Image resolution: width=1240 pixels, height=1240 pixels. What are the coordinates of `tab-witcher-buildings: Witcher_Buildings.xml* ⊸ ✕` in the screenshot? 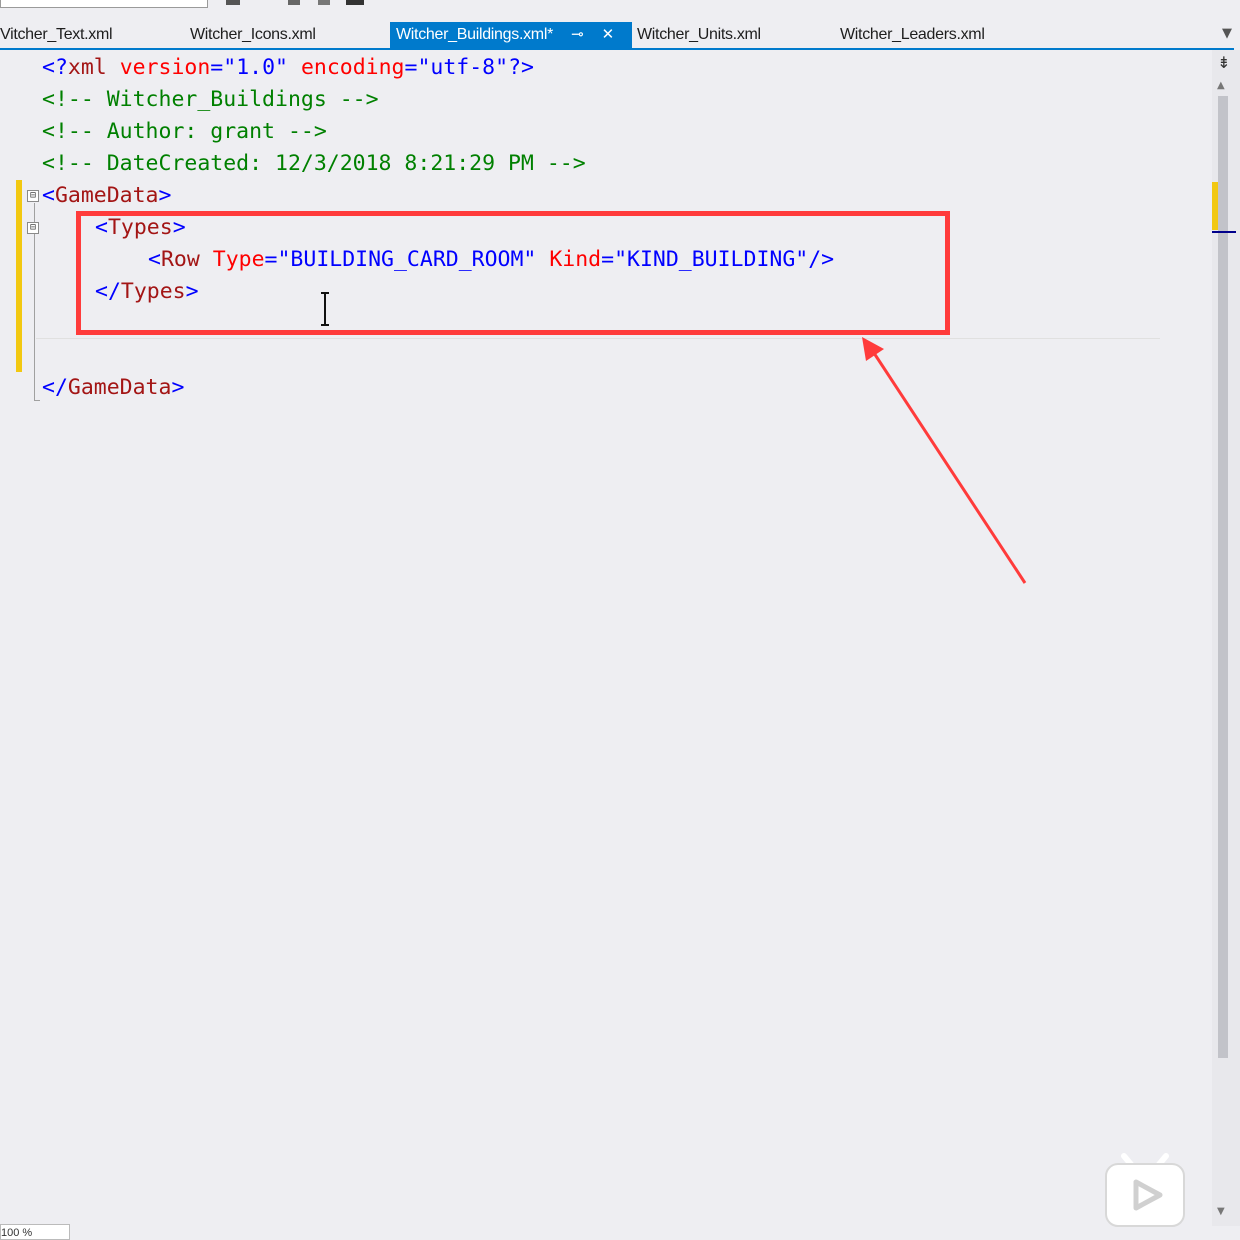 It's located at (511, 35).